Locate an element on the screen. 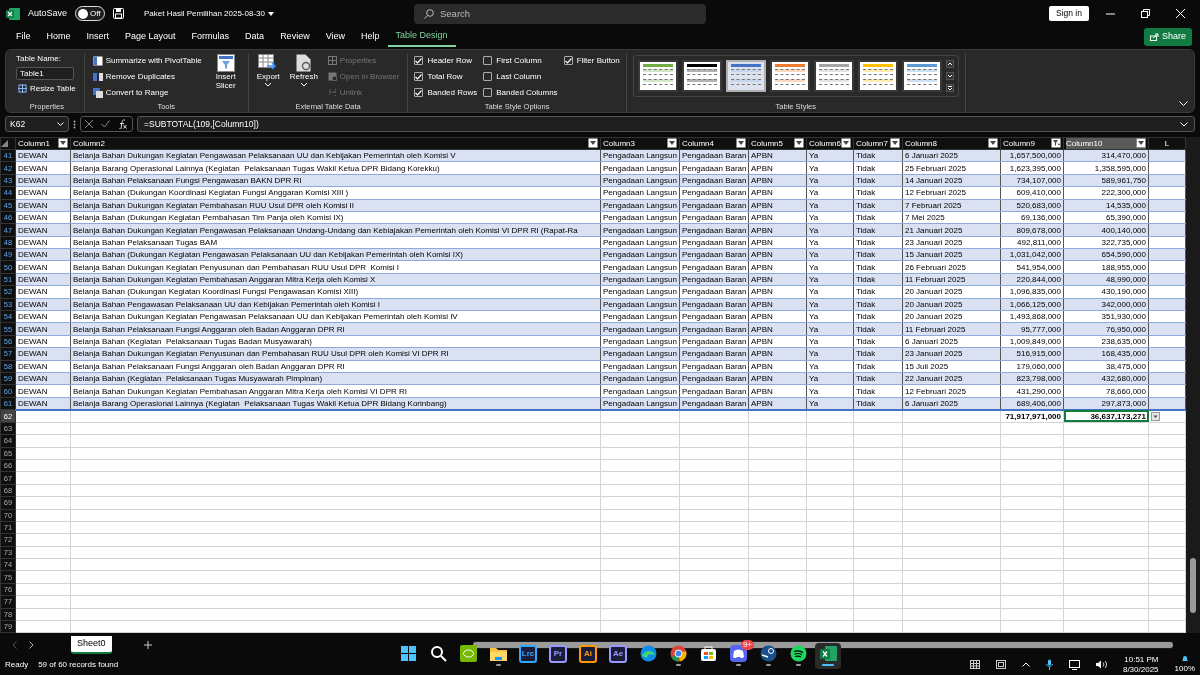  checkbox-option: Banded Columns is located at coordinates (520, 92).